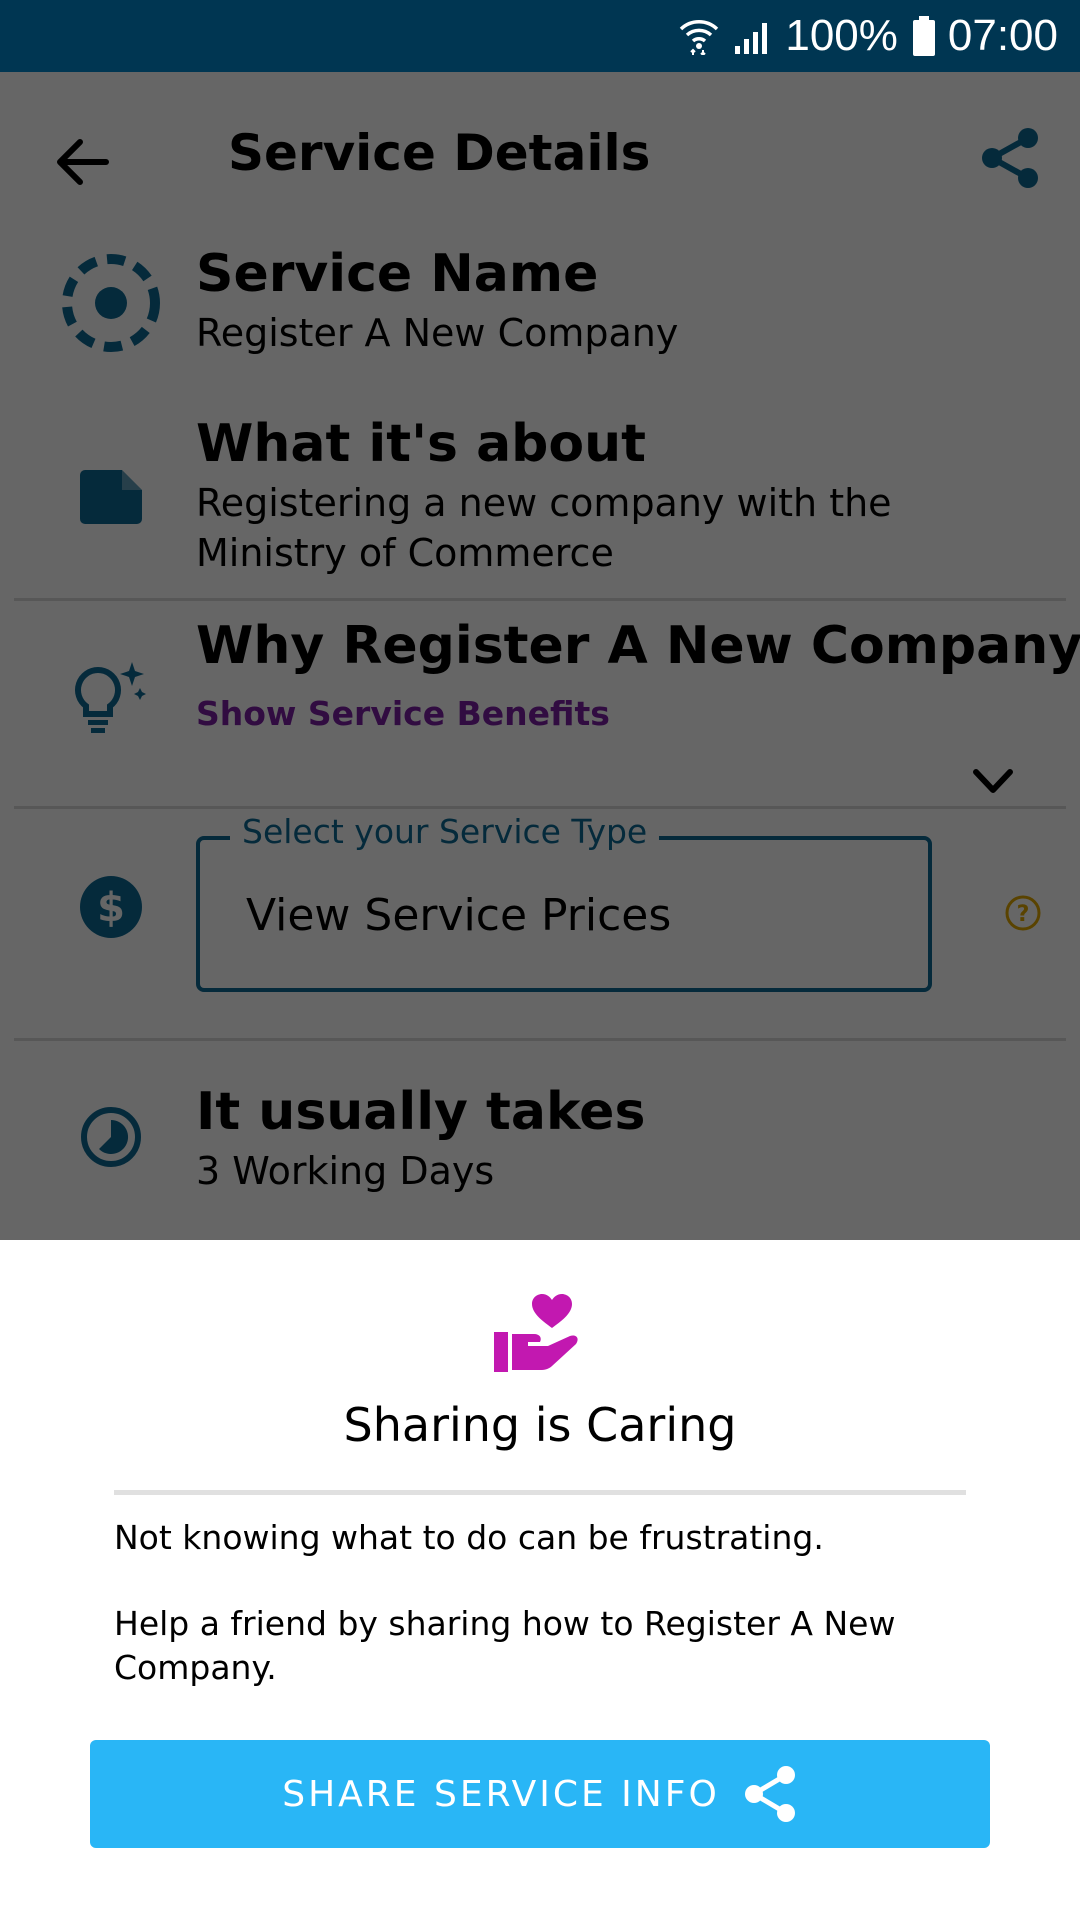  What do you see at coordinates (753, 36) in the screenshot?
I see `signal-icon` at bounding box center [753, 36].